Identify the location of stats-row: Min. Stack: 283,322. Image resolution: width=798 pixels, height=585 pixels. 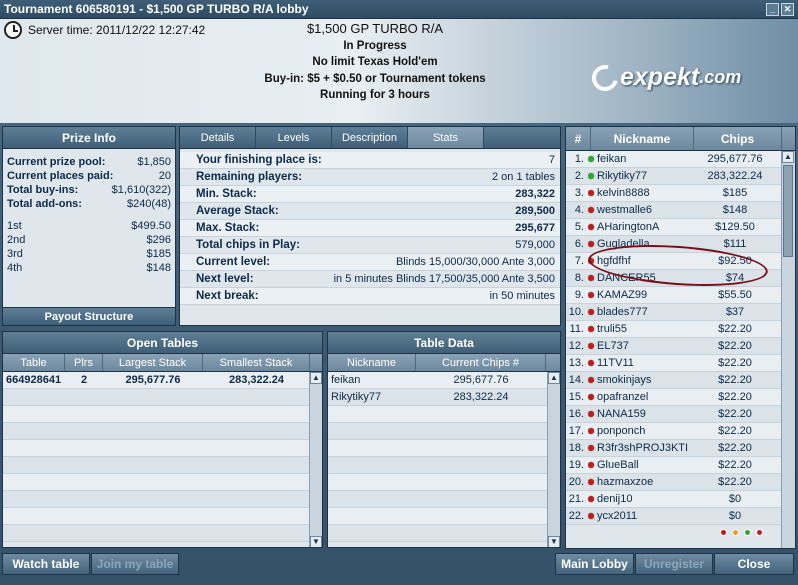
(370, 194).